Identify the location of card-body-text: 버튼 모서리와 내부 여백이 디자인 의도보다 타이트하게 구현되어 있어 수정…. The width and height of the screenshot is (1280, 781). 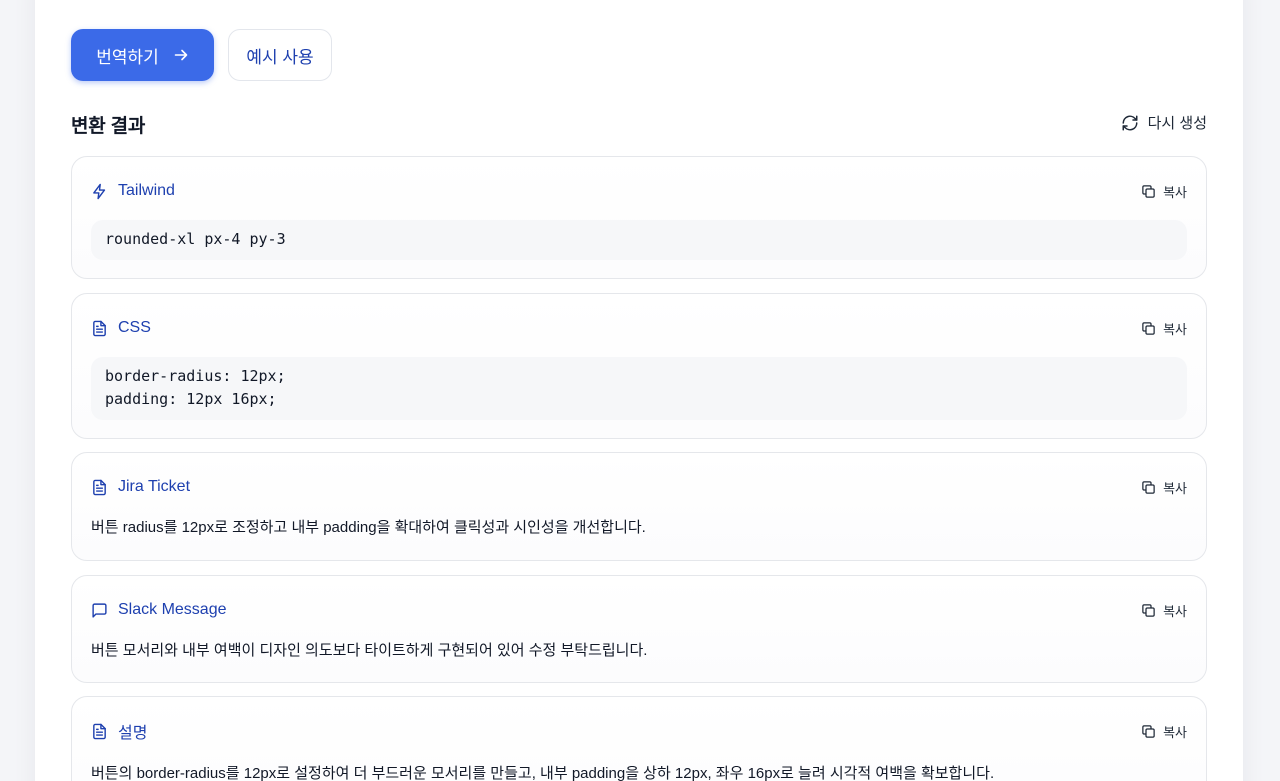
(369, 650).